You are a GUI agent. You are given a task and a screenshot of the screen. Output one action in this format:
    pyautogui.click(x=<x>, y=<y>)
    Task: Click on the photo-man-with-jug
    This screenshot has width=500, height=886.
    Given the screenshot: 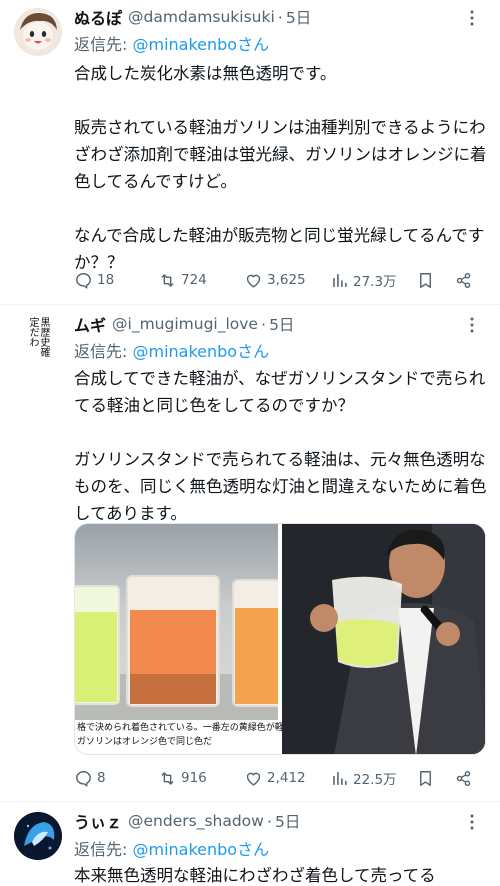 What is the action you would take?
    pyautogui.click(x=383, y=639)
    